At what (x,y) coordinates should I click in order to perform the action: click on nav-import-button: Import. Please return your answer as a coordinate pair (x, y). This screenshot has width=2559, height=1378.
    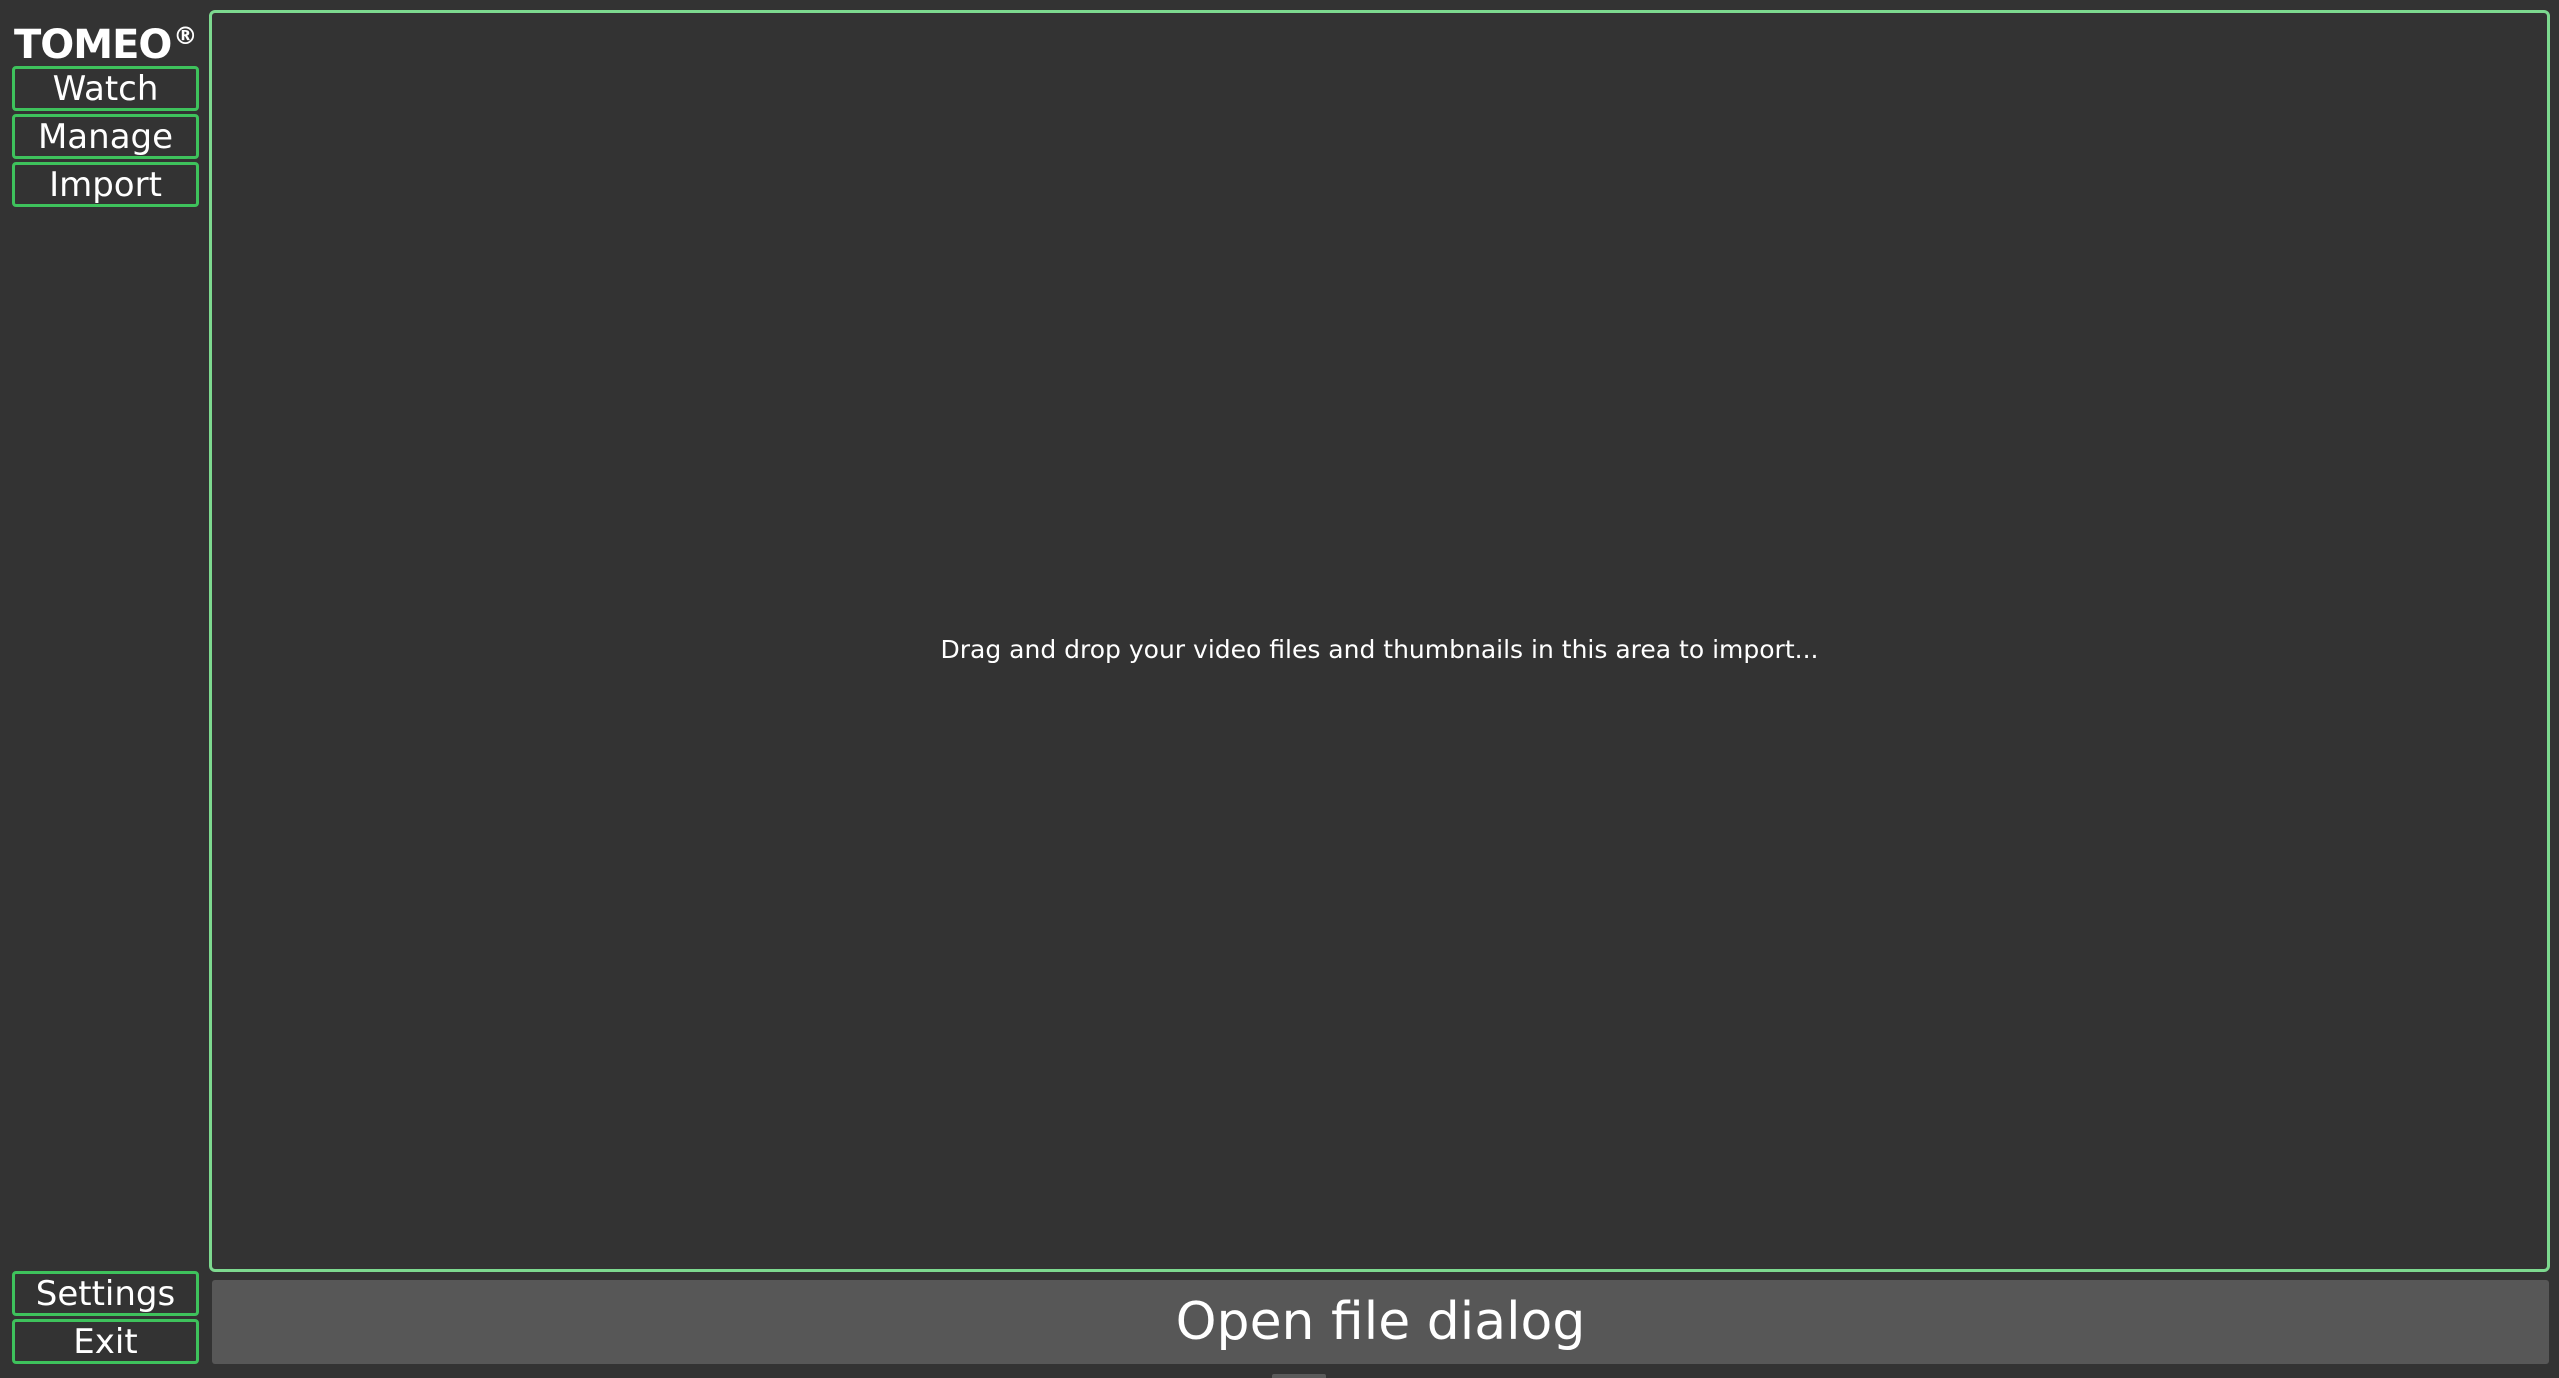
    Looking at the image, I should click on (105, 184).